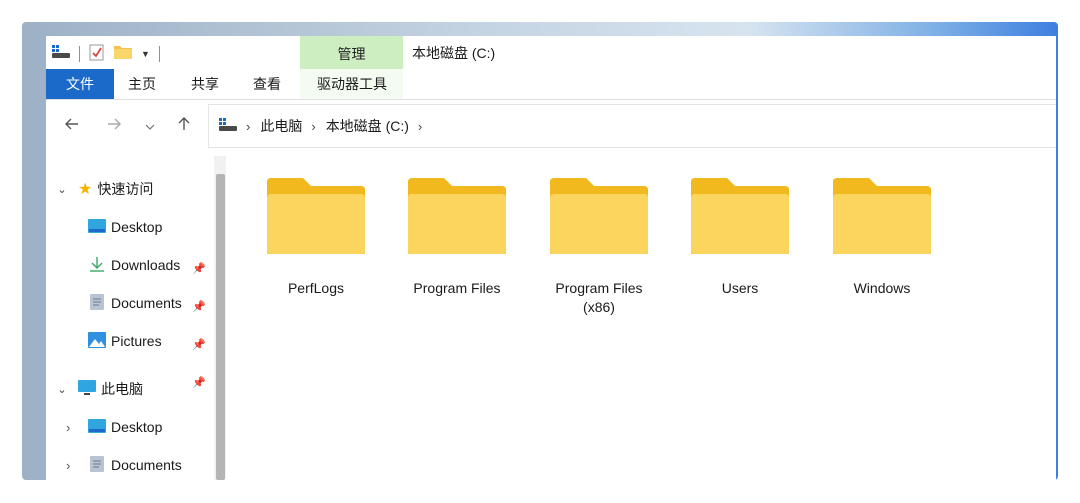  Describe the element at coordinates (97, 341) in the screenshot. I see `pictures-icon` at that location.